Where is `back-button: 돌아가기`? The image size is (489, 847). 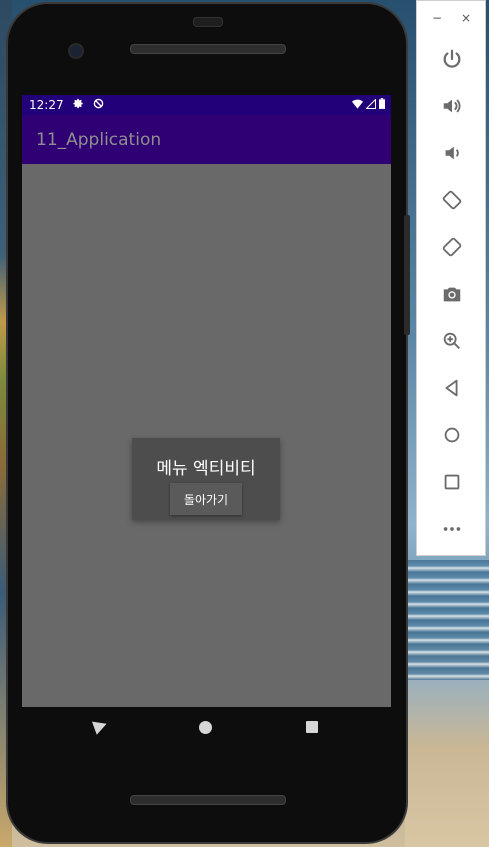 back-button: 돌아가기 is located at coordinates (206, 499).